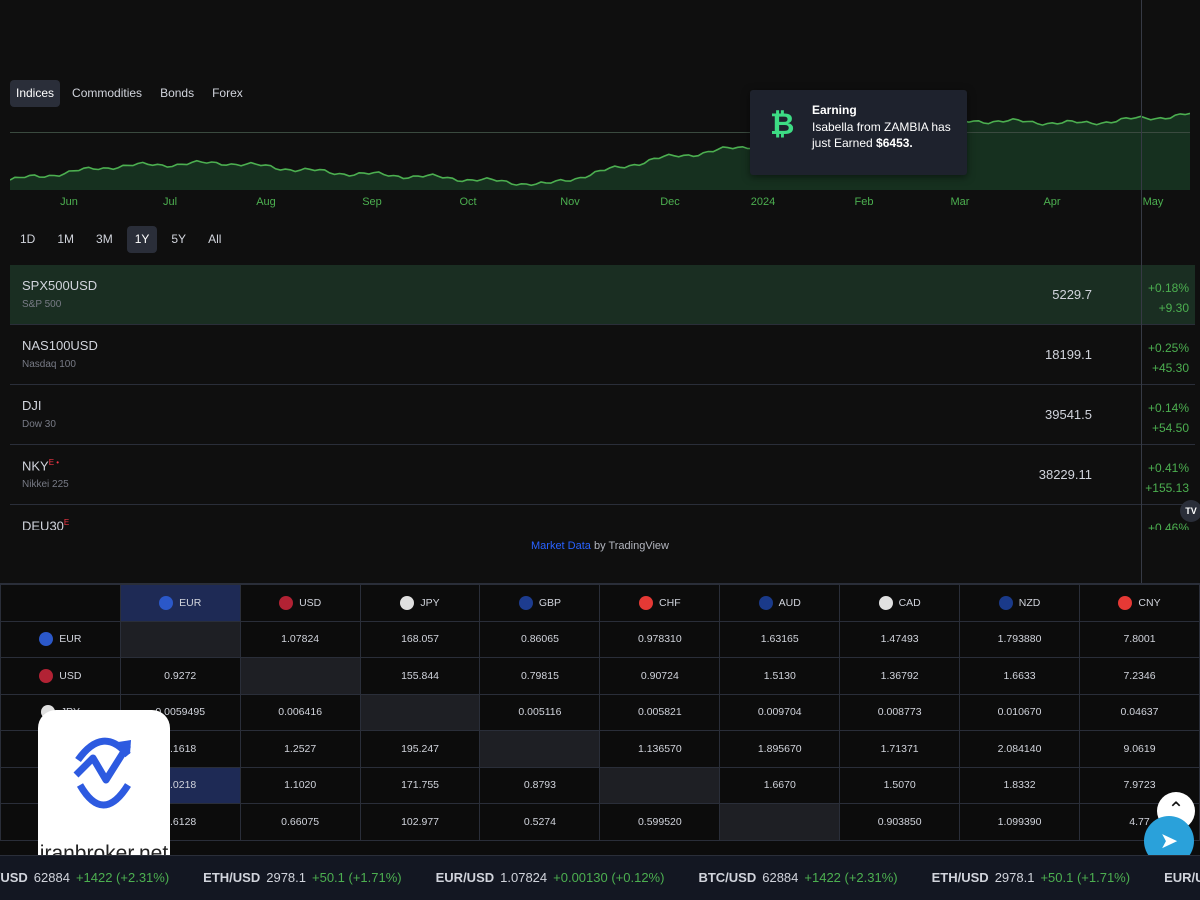 The width and height of the screenshot is (1200, 900). Describe the element at coordinates (900, 639) in the screenshot. I see `rate-cell: 1.47493` at that location.